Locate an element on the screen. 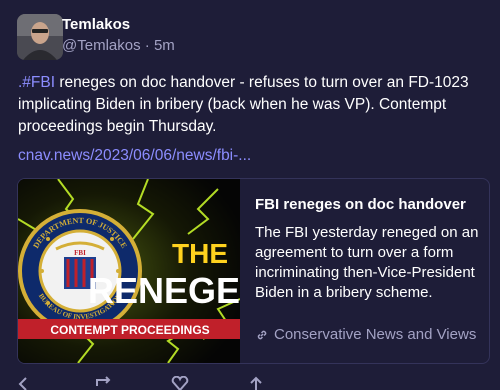 The image size is (500, 390). reply-icon is located at coordinates (28, 383).